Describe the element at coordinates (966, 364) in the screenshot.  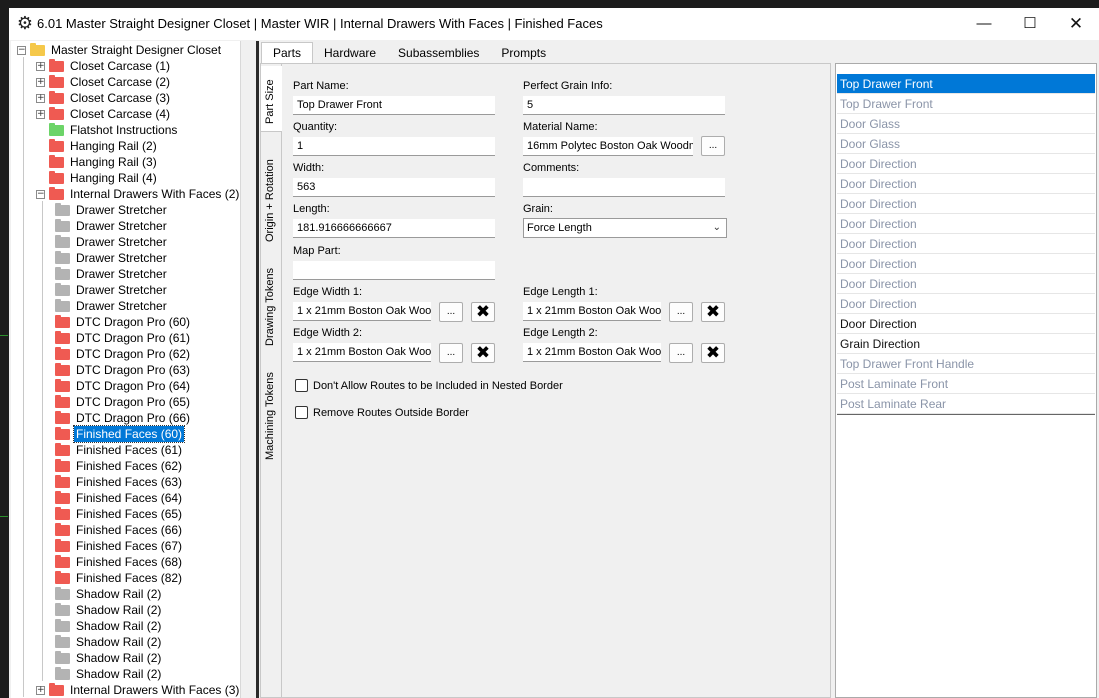
I see `parts-list-item: Top Drawer Front Handle` at that location.